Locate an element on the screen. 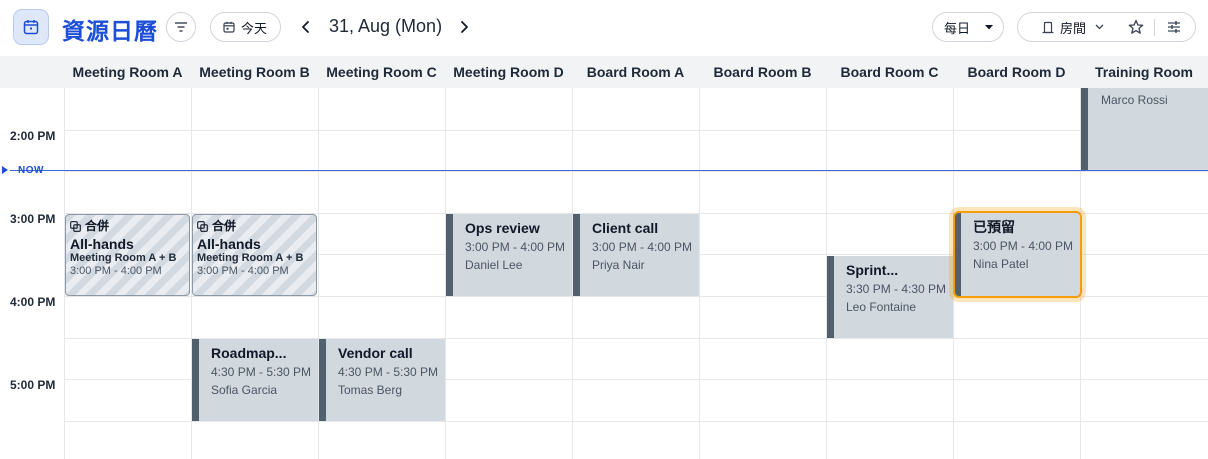 The image size is (1208, 459). previous-day-button is located at coordinates (306, 27).